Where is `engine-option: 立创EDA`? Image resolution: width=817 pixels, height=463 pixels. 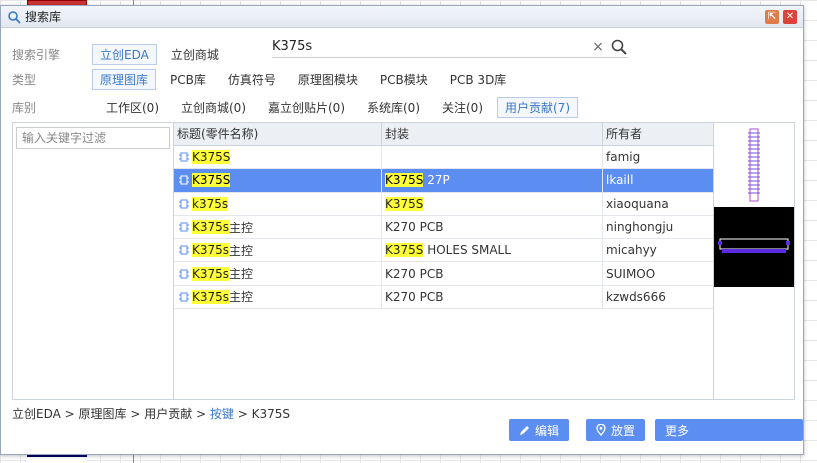
engine-option: 立创EDA is located at coordinates (124, 54).